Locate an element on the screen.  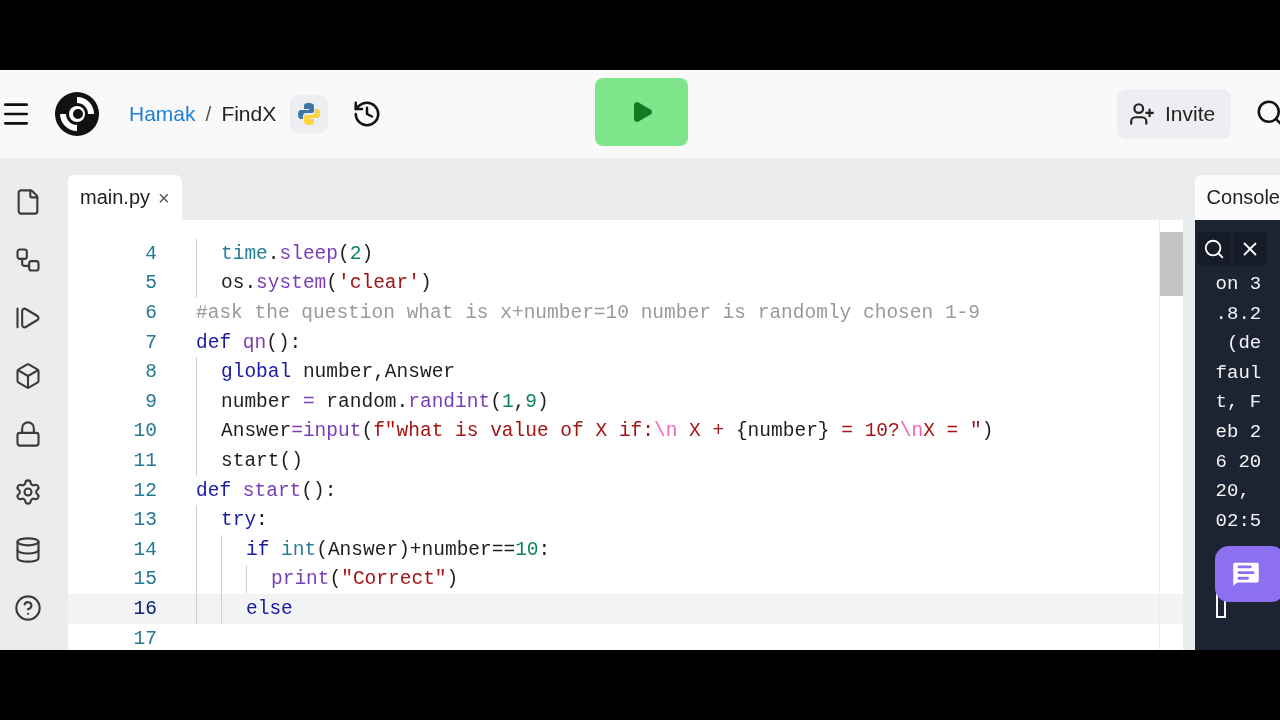
search-icon is located at coordinates (1213, 249).